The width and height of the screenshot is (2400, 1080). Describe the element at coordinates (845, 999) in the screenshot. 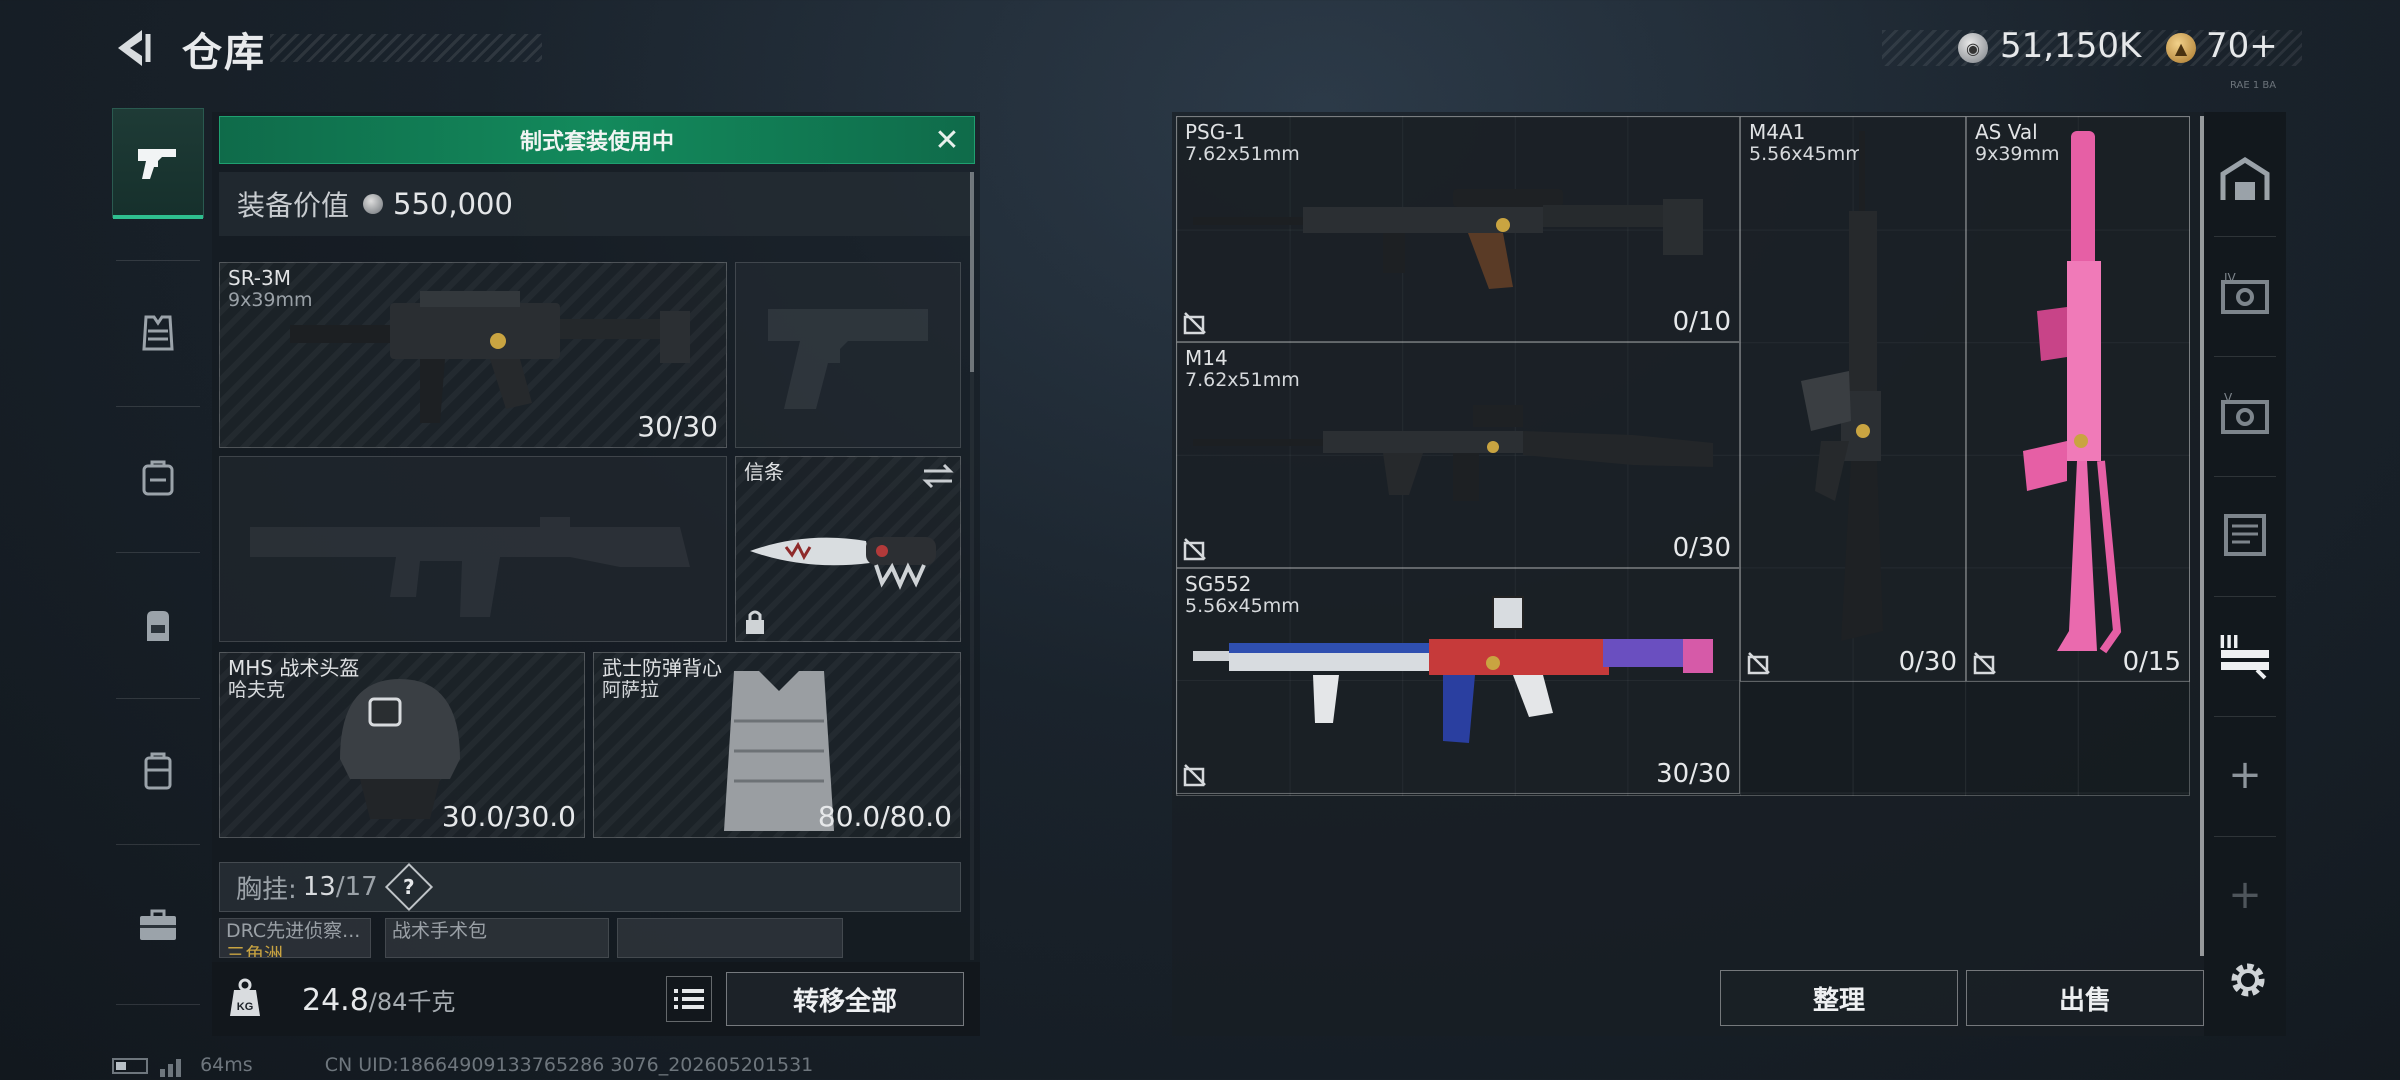

I see `transfer-all-button: 转移全部` at that location.